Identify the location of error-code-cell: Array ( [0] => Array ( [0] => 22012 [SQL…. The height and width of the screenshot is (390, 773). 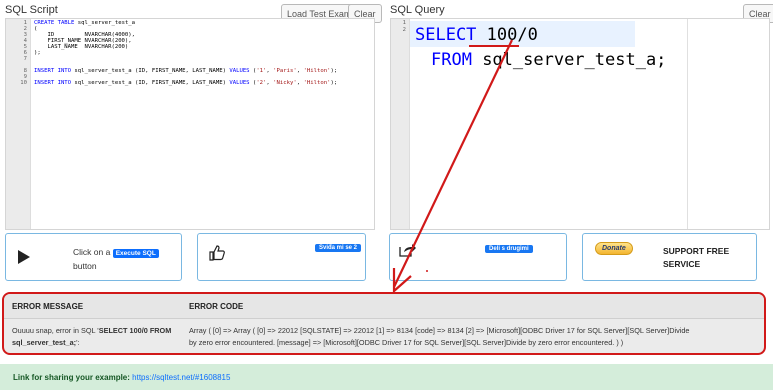
(439, 336).